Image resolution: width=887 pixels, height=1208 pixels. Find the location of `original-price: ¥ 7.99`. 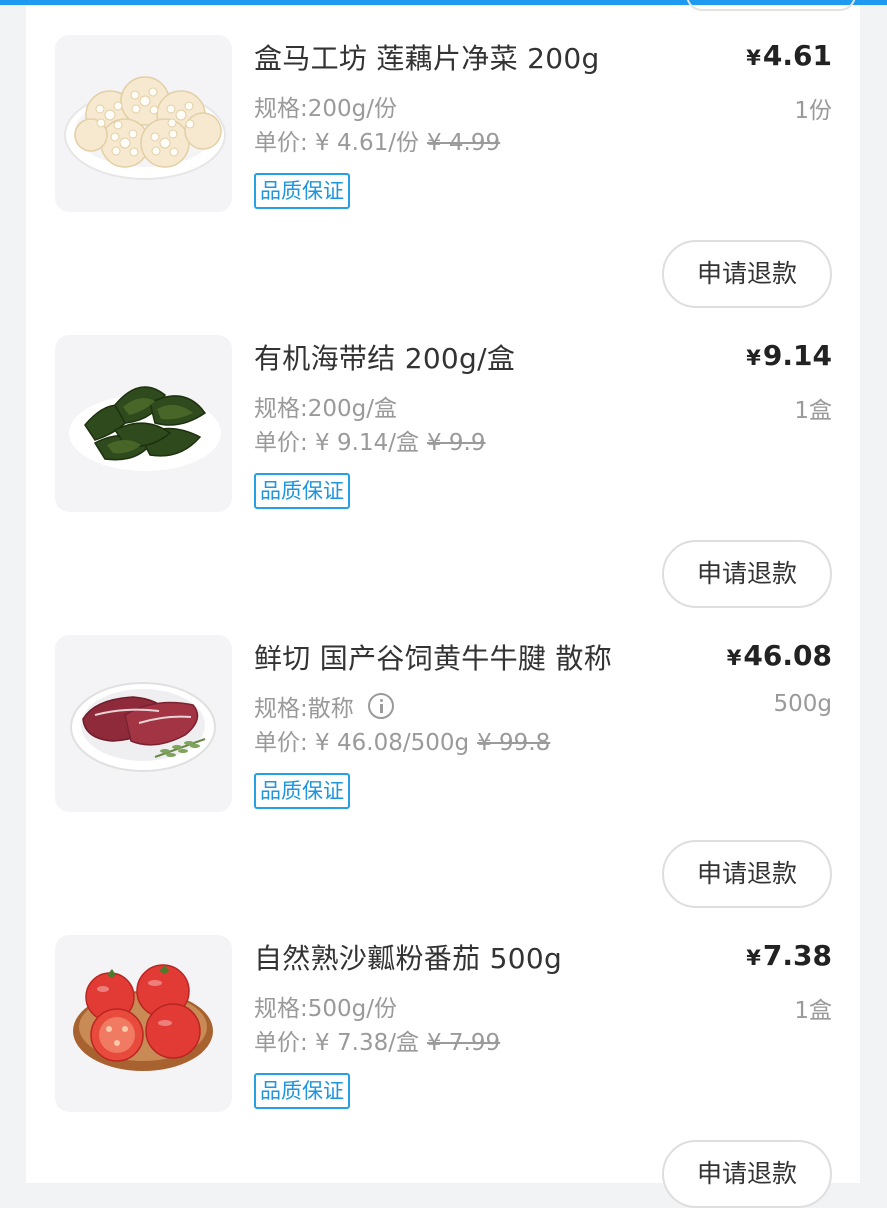

original-price: ¥ 7.99 is located at coordinates (463, 1043).